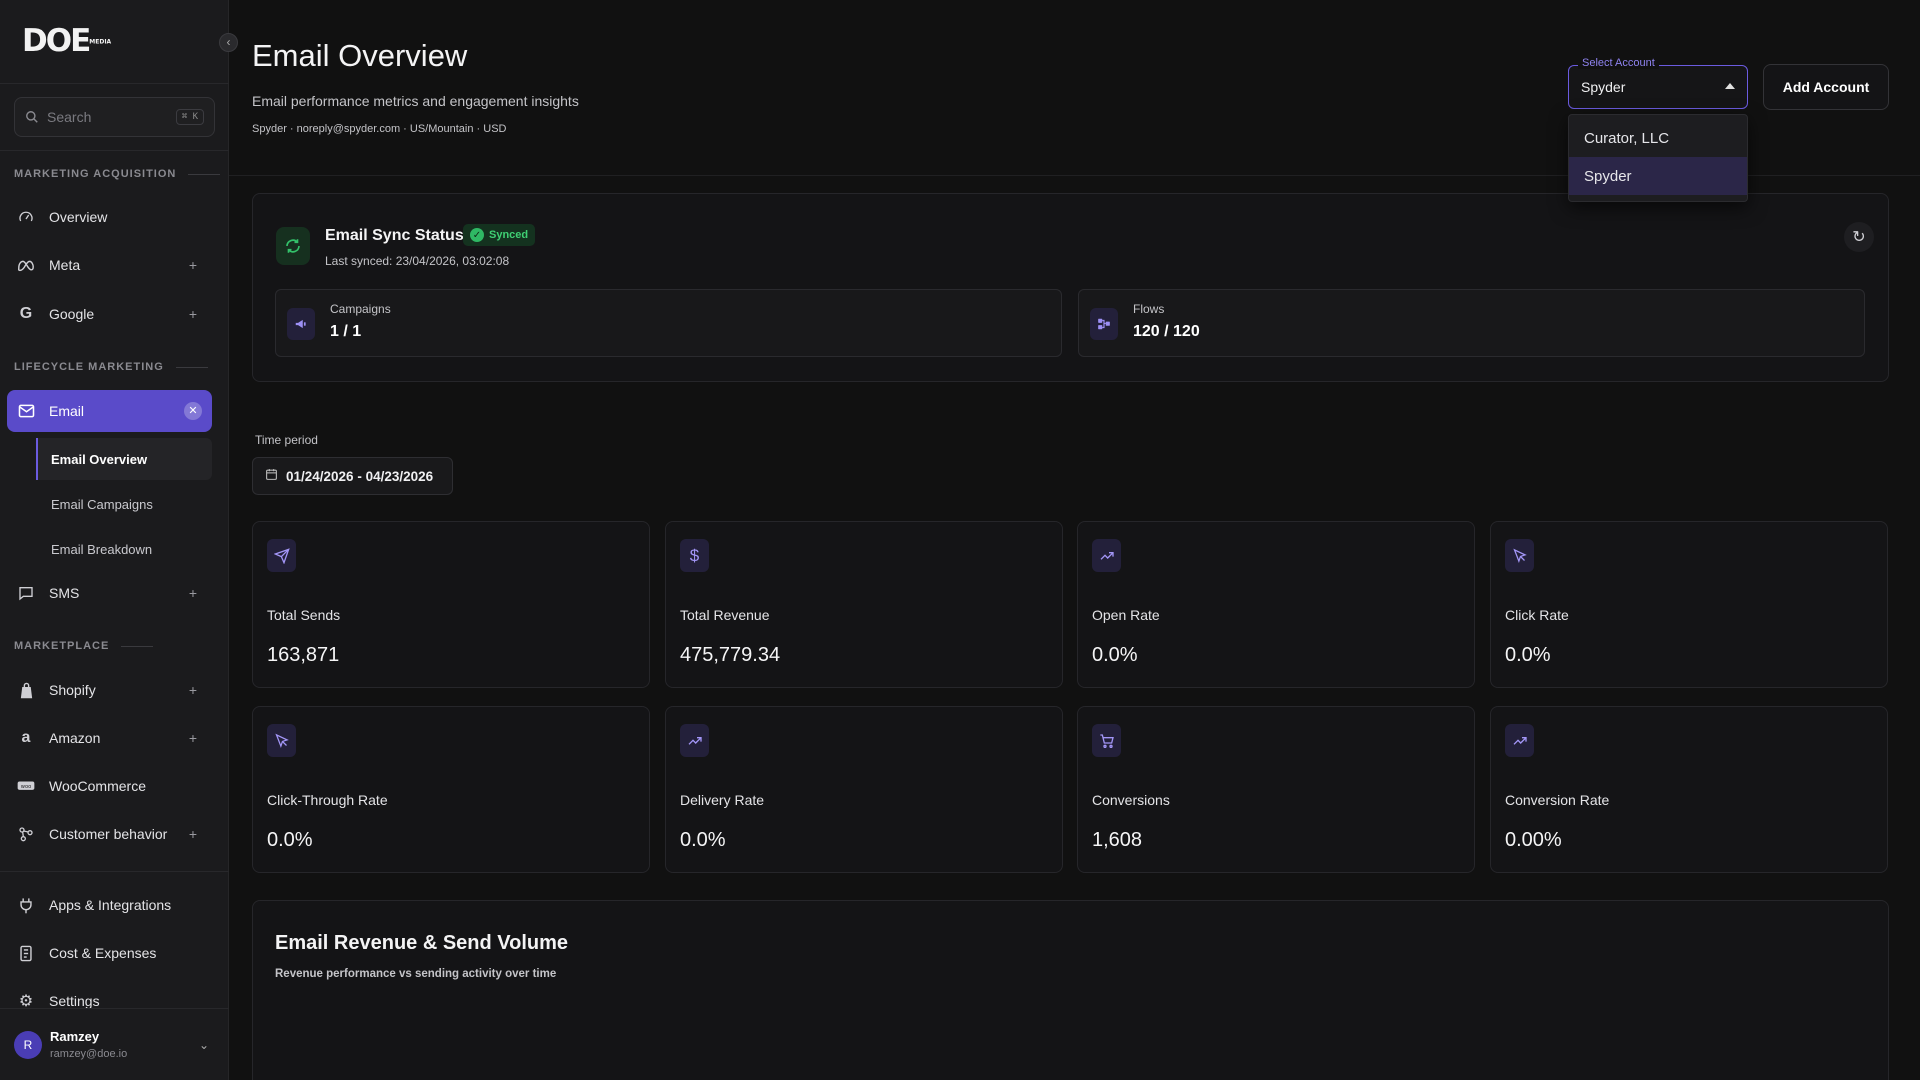 The width and height of the screenshot is (1920, 1080). Describe the element at coordinates (109, 690) in the screenshot. I see `sidebar-item-shopify: Shopify +` at that location.